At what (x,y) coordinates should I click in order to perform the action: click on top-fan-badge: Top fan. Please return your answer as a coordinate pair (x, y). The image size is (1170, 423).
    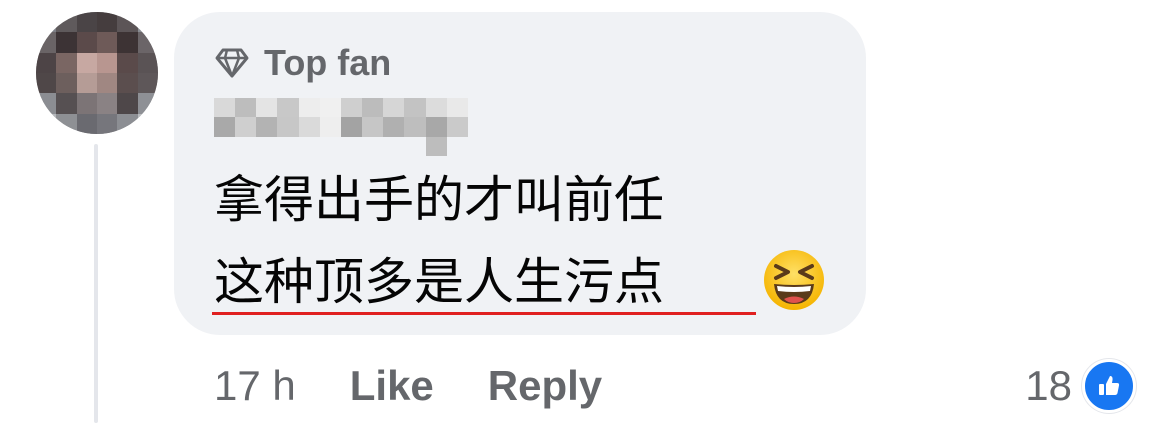
    Looking at the image, I should click on (302, 63).